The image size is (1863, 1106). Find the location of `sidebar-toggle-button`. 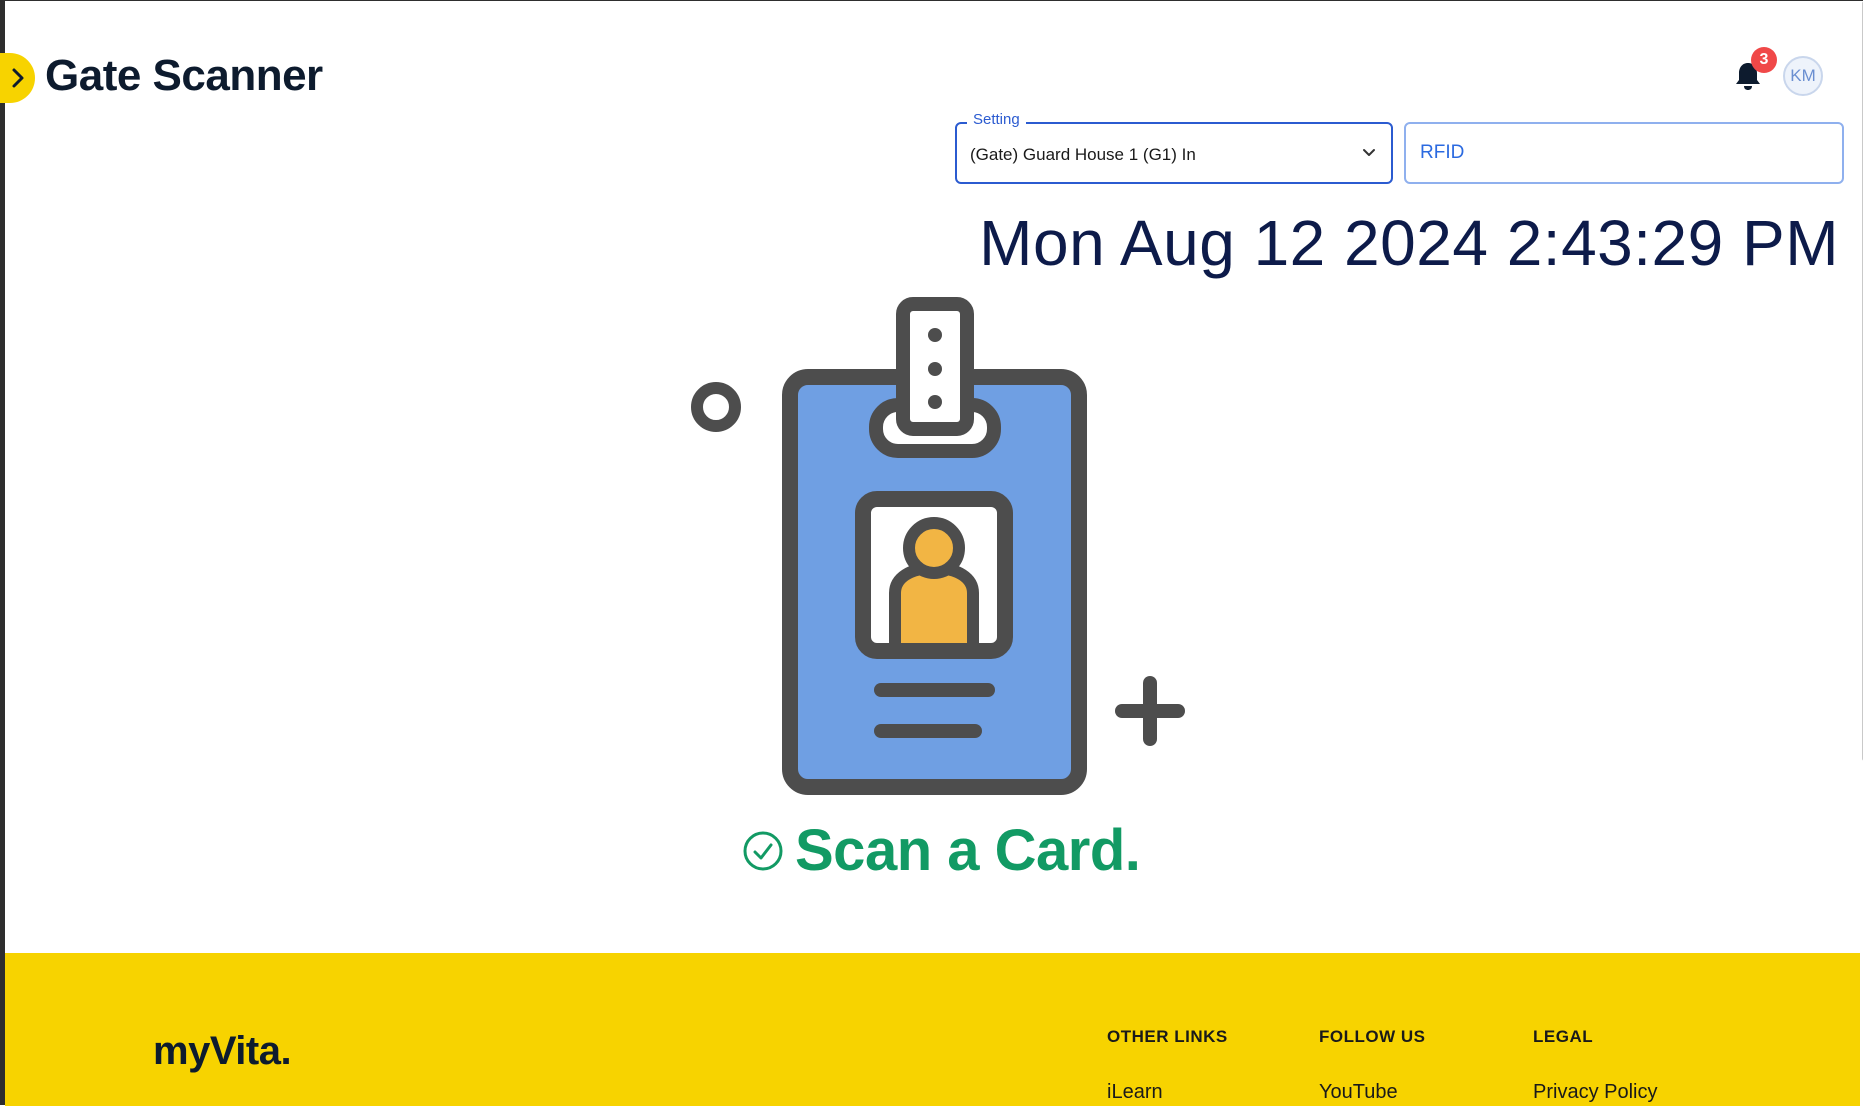

sidebar-toggle-button is located at coordinates (17, 78).